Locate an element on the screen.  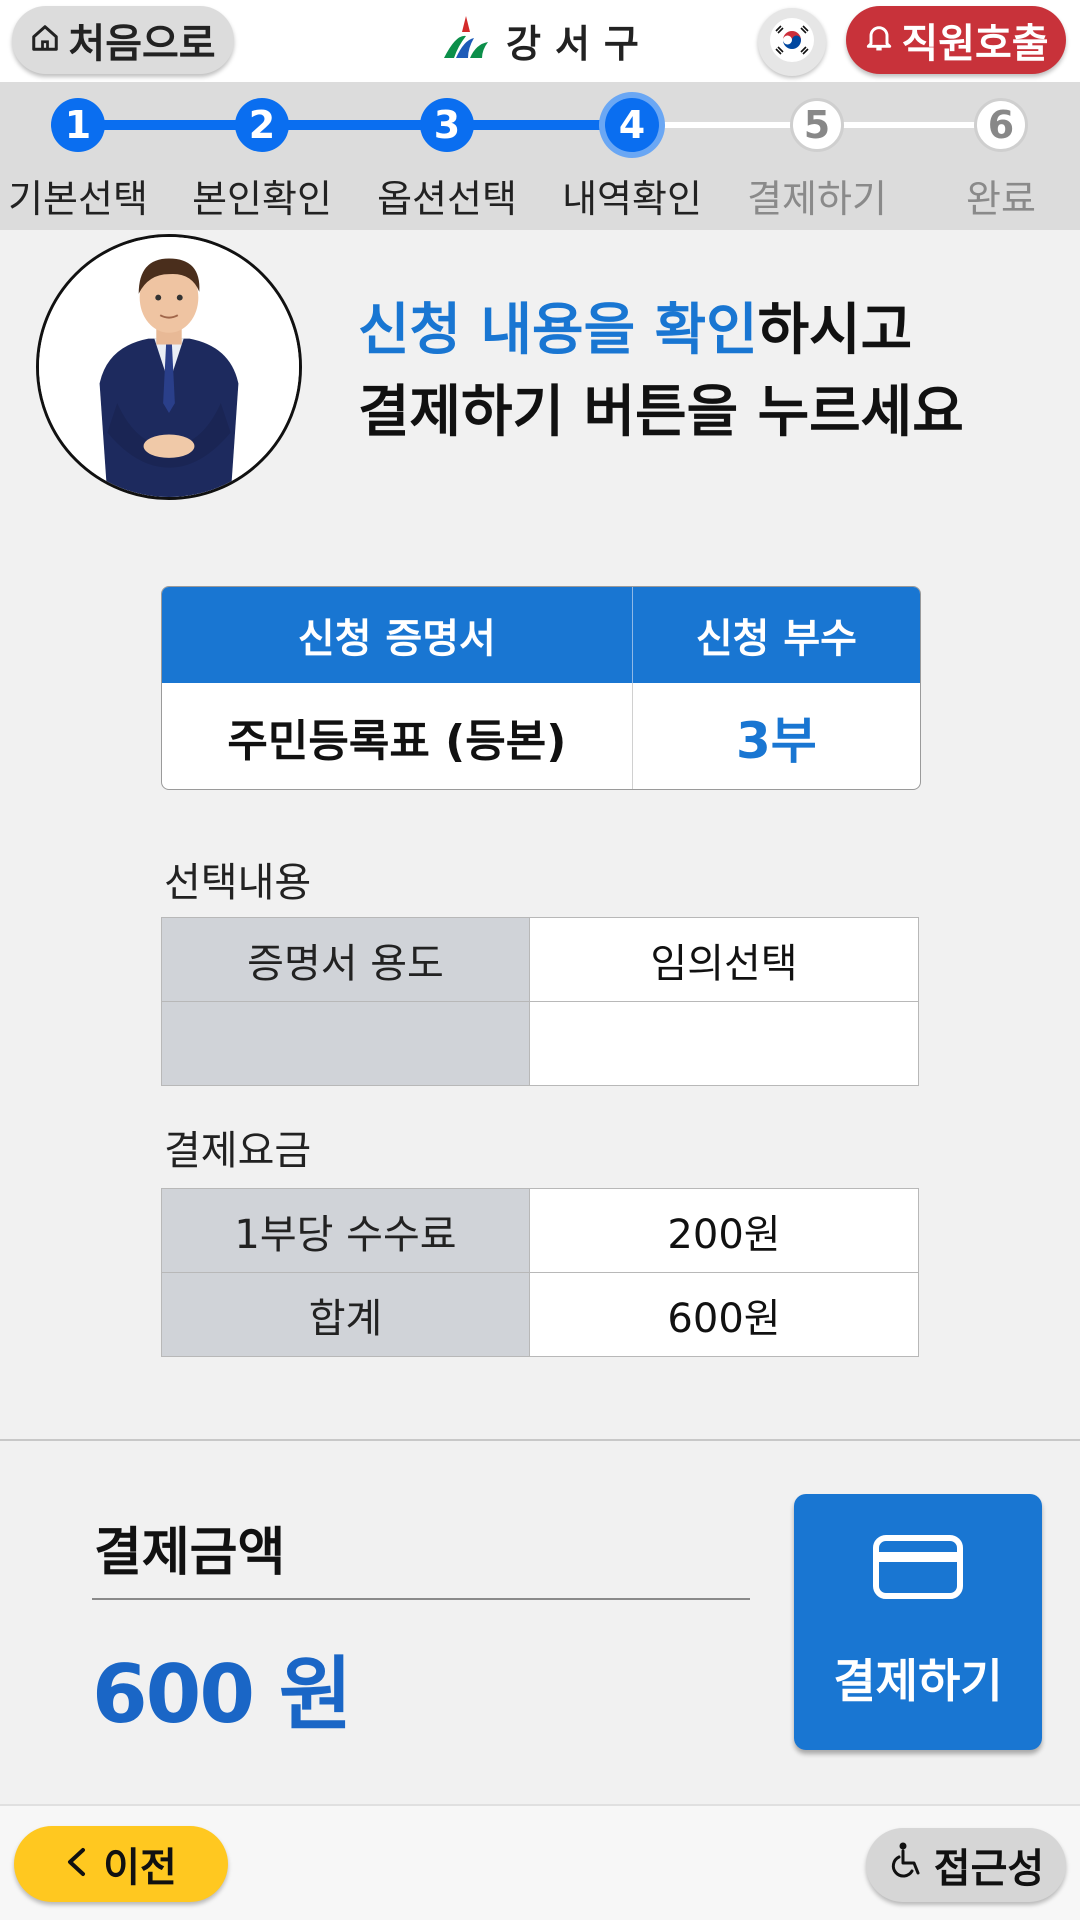
gangseo-emblem-icon is located at coordinates (466, 40).